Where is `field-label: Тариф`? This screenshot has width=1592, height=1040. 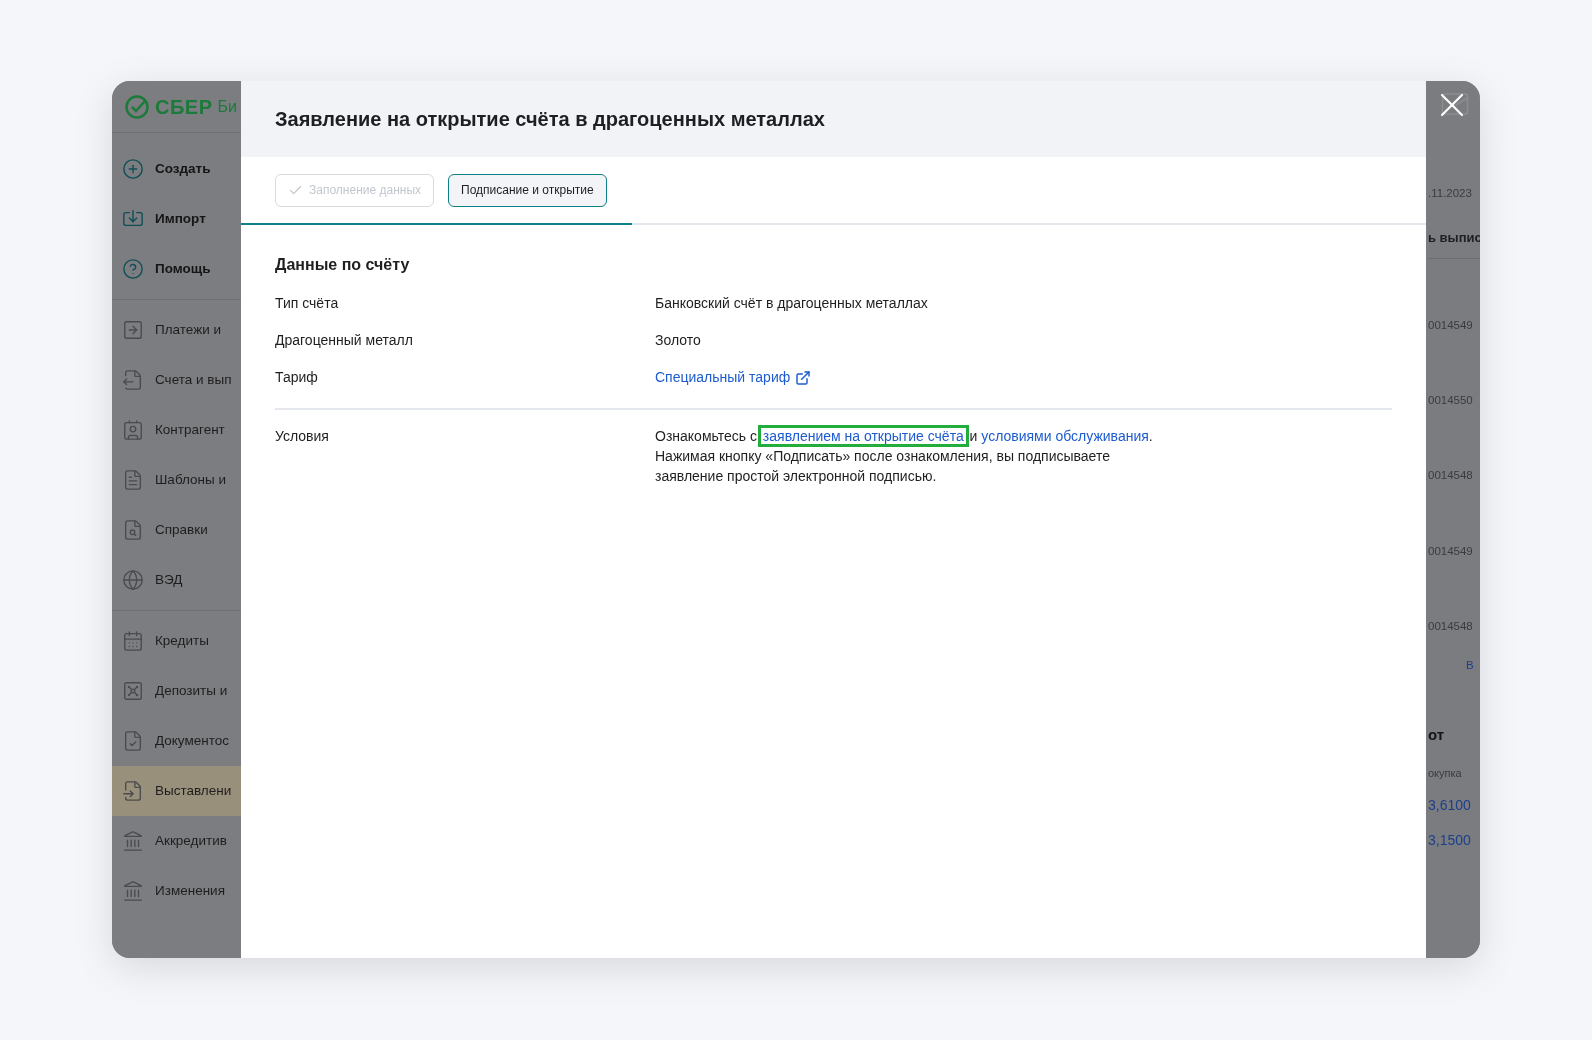
field-label: Тариф is located at coordinates (297, 377).